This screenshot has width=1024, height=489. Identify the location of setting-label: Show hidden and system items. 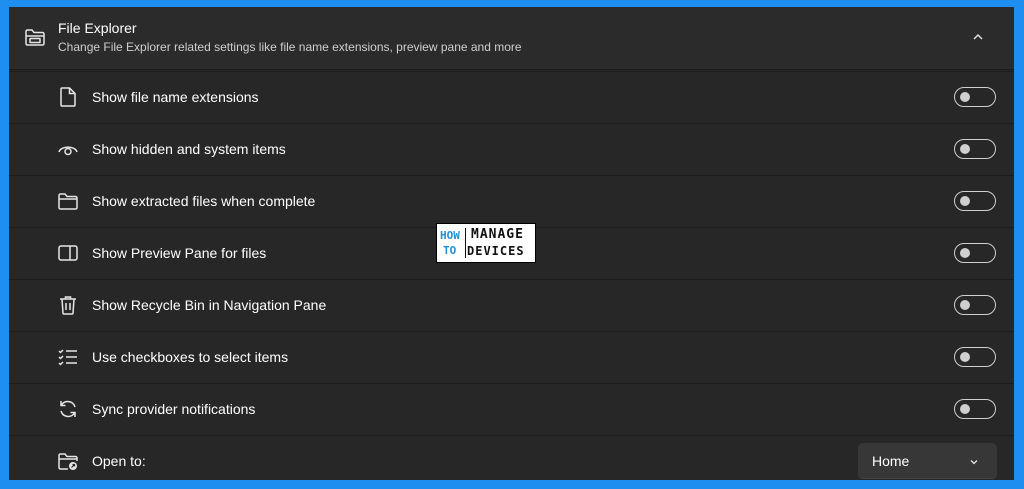
(189, 149).